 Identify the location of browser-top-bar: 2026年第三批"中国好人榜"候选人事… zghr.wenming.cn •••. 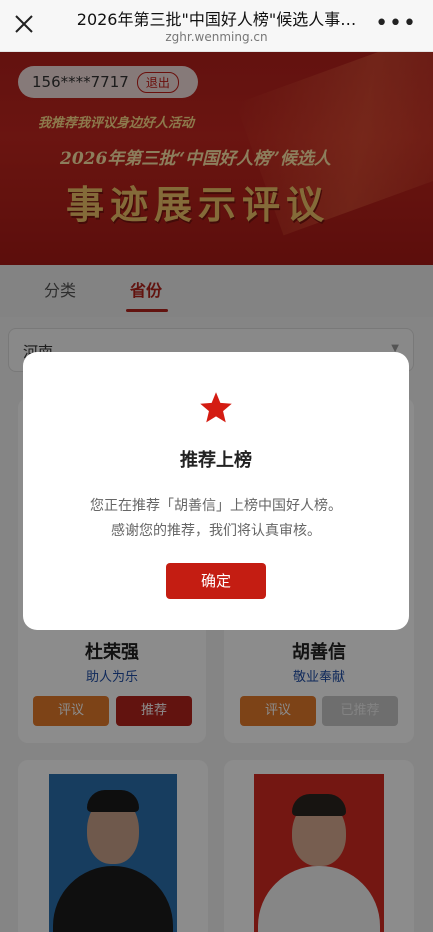
(216, 26).